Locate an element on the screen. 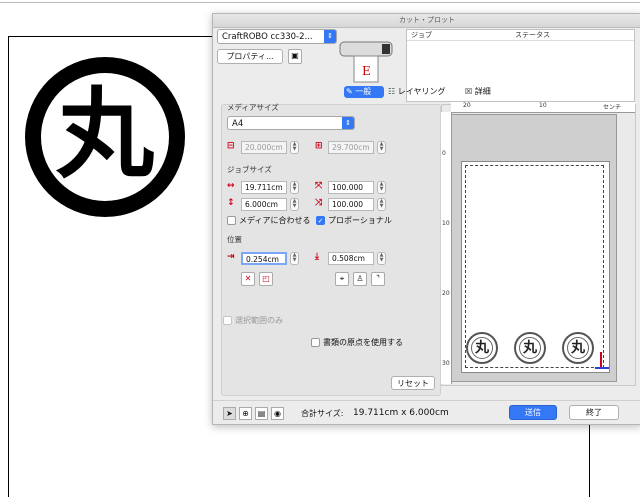  tab-general-label: 一般 is located at coordinates (363, 91).